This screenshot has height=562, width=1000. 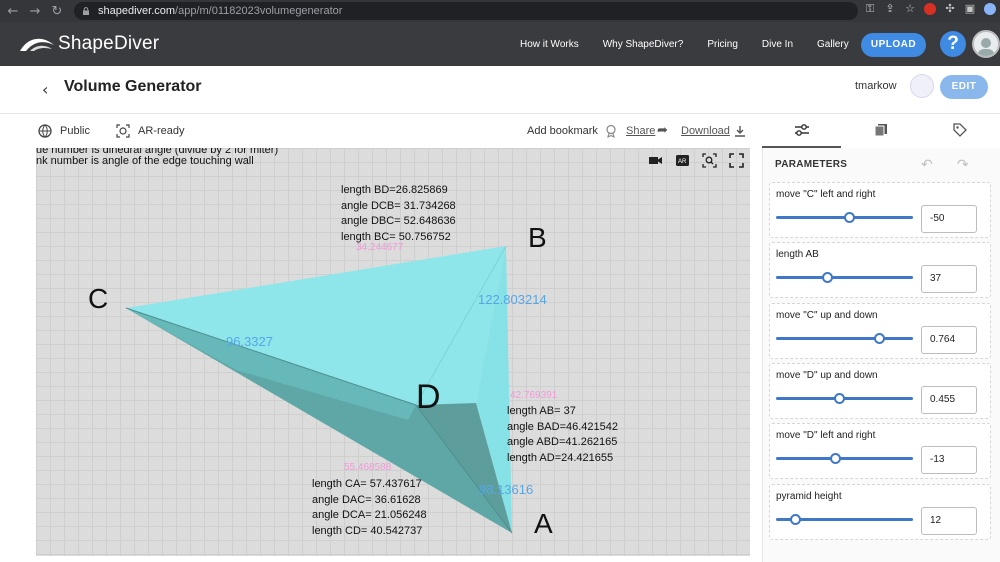 I want to click on viewer-controls: AR, so click(x=696, y=160).